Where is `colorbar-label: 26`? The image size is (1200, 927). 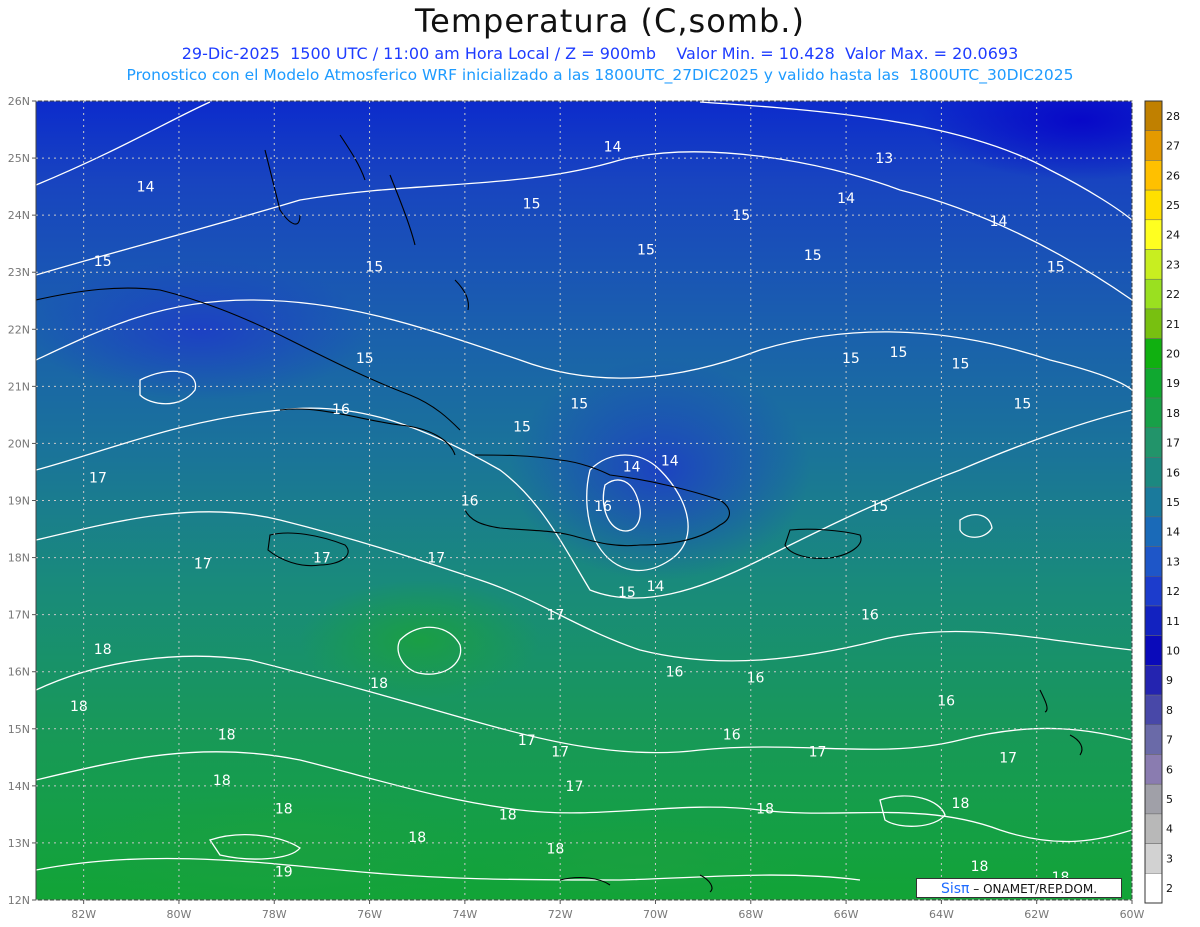 colorbar-label: 26 is located at coordinates (1173, 175).